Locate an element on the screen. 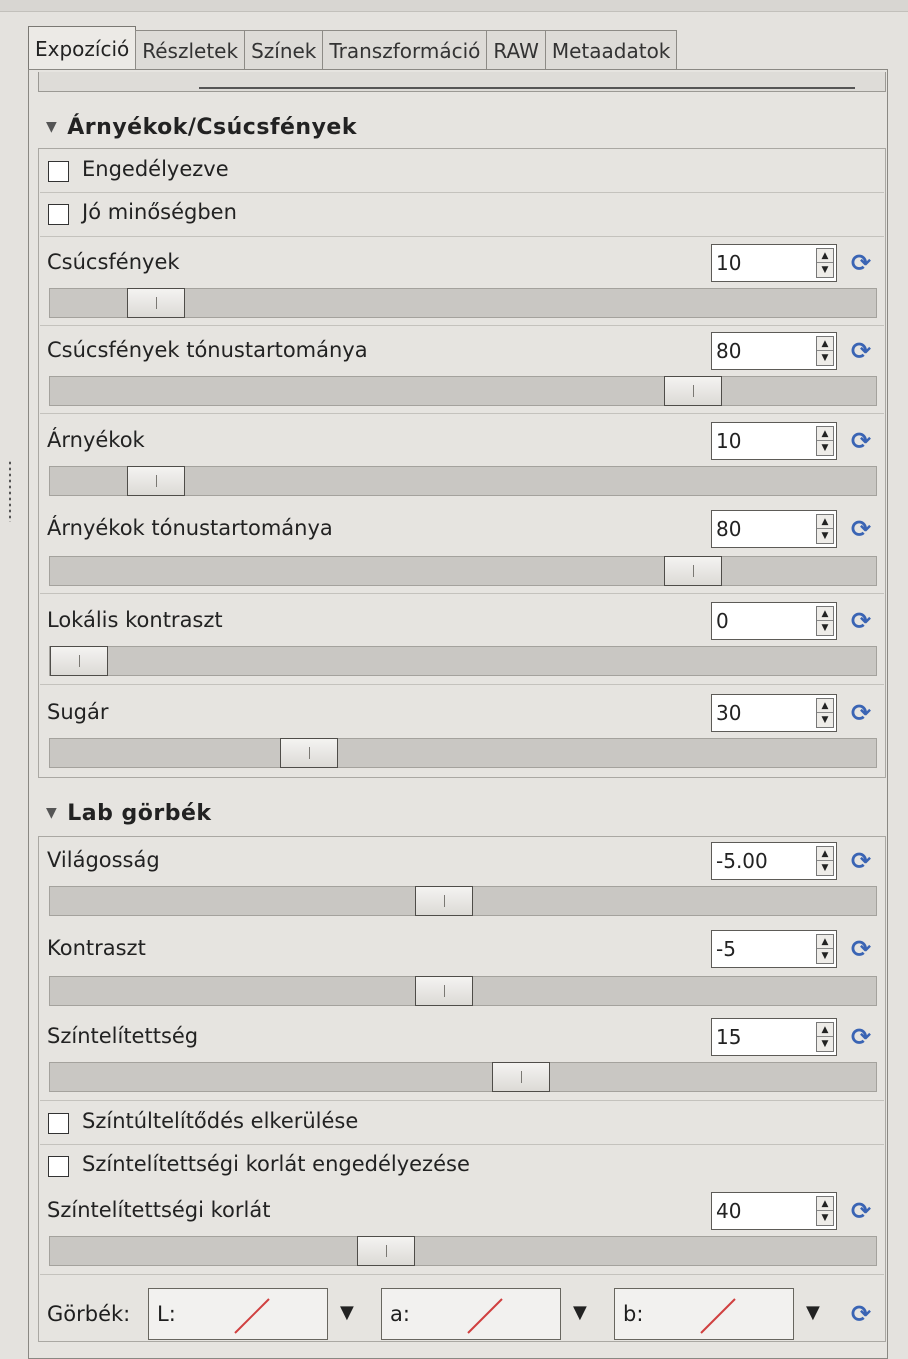 The image size is (908, 1359). tab-transform: Transzformáció is located at coordinates (405, 50).